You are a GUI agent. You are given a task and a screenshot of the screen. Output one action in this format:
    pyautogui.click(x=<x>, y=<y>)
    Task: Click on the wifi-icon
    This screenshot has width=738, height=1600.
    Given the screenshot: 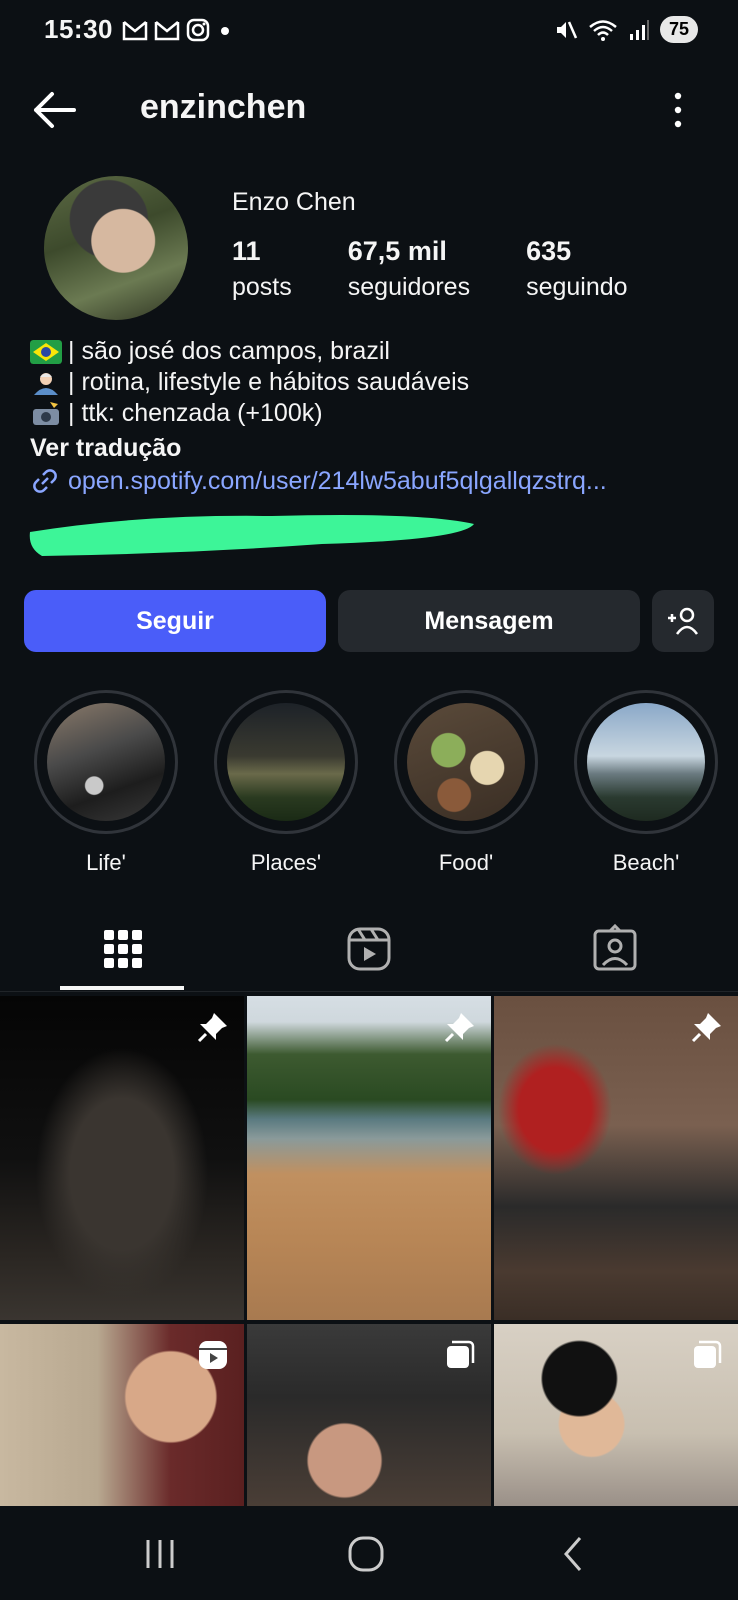 What is the action you would take?
    pyautogui.click(x=603, y=30)
    